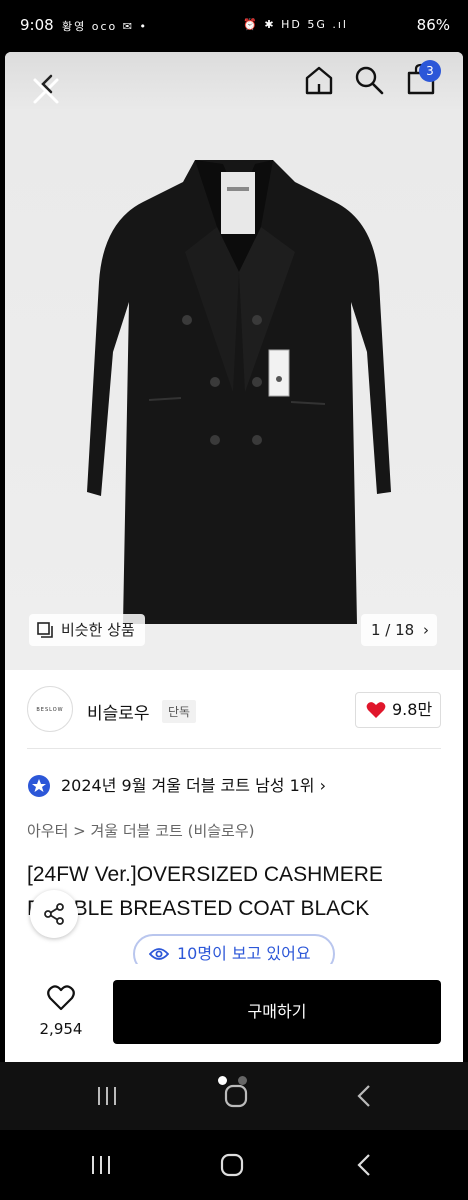  I want to click on home-icon, so click(319, 82).